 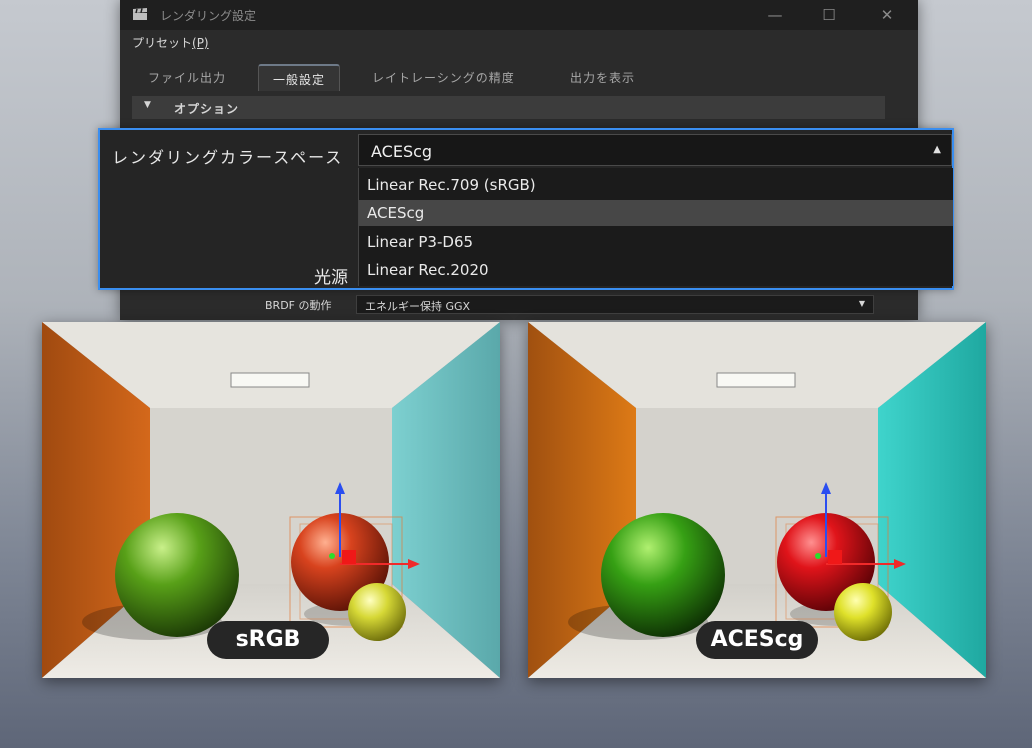 What do you see at coordinates (148, 105) in the screenshot?
I see `collapse-triangle-icon: ▼` at bounding box center [148, 105].